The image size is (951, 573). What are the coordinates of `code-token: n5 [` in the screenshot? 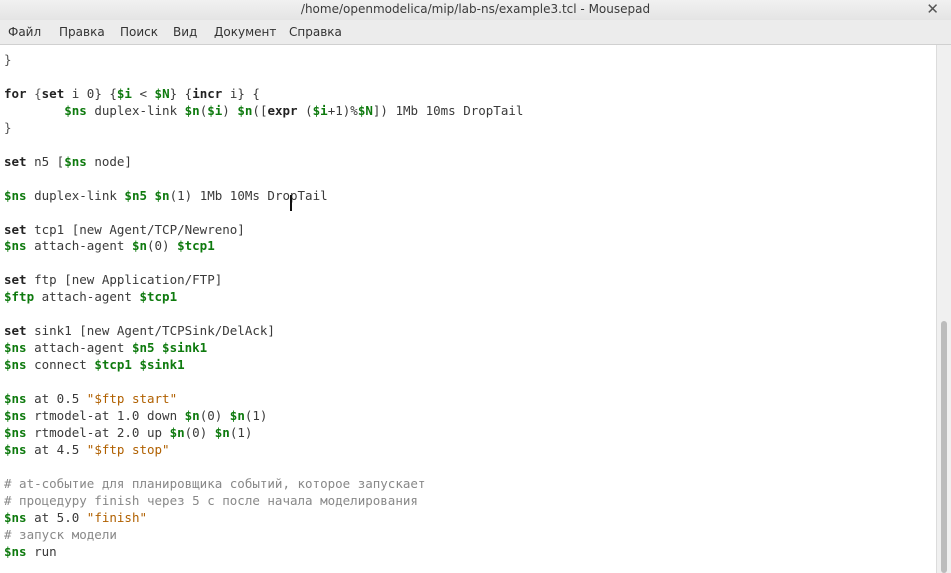 It's located at (45, 161).